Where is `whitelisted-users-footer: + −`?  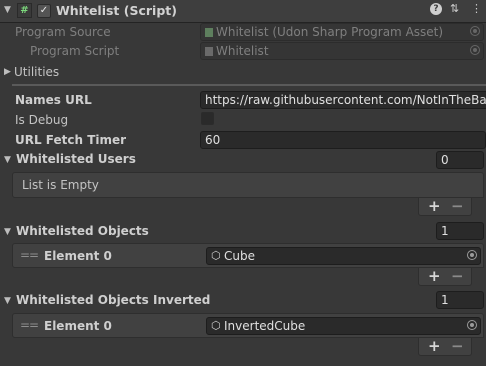
whitelisted-users-footer: + − is located at coordinates (445, 207).